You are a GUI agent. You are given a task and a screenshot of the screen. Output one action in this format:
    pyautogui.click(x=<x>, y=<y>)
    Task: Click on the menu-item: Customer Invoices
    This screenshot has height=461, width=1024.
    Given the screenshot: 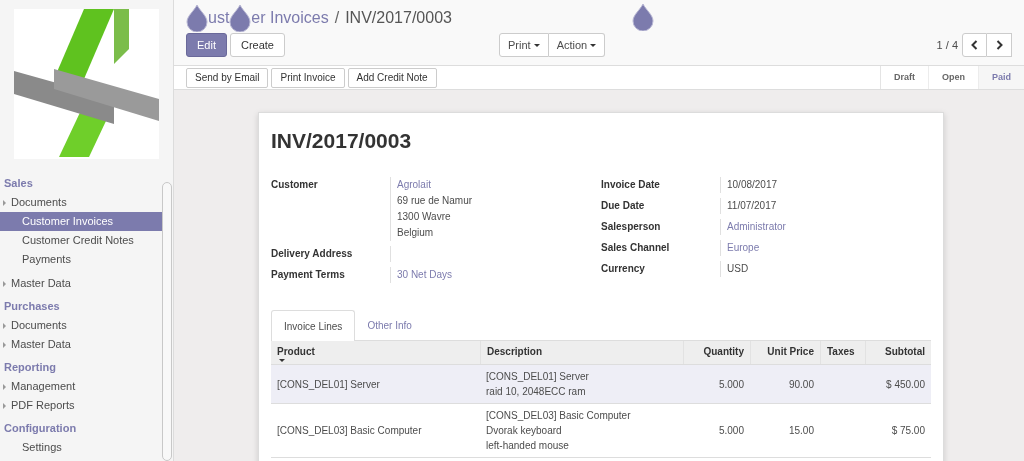 What is the action you would take?
    pyautogui.click(x=81, y=221)
    